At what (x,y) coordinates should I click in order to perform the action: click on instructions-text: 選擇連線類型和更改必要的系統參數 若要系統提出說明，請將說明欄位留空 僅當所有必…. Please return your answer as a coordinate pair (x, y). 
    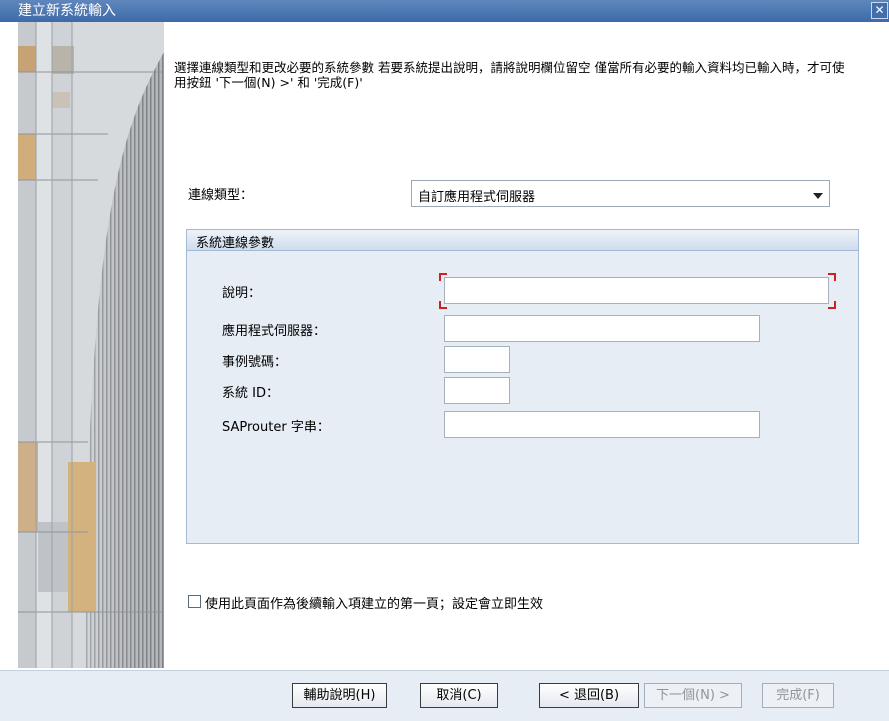
    Looking at the image, I should click on (509, 75).